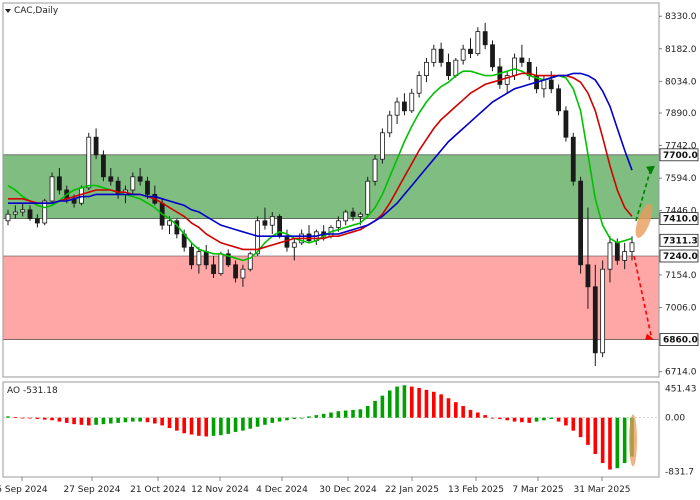 This screenshot has height=500, width=700. What do you see at coordinates (681, 308) in the screenshot?
I see `price-axis-label: 7006.0` at bounding box center [681, 308].